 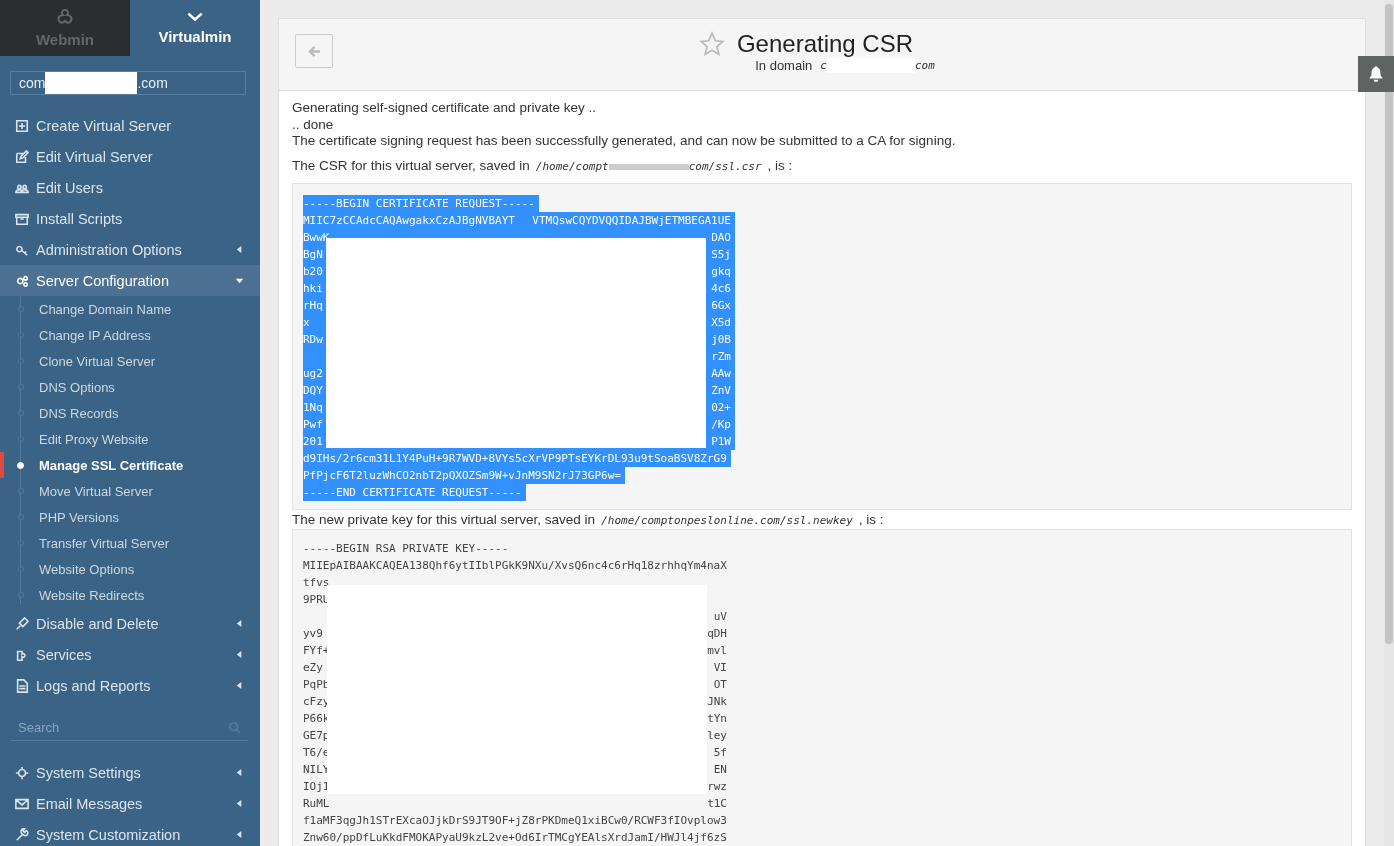 What do you see at coordinates (130, 803) in the screenshot?
I see `menu-item: Email Messages` at bounding box center [130, 803].